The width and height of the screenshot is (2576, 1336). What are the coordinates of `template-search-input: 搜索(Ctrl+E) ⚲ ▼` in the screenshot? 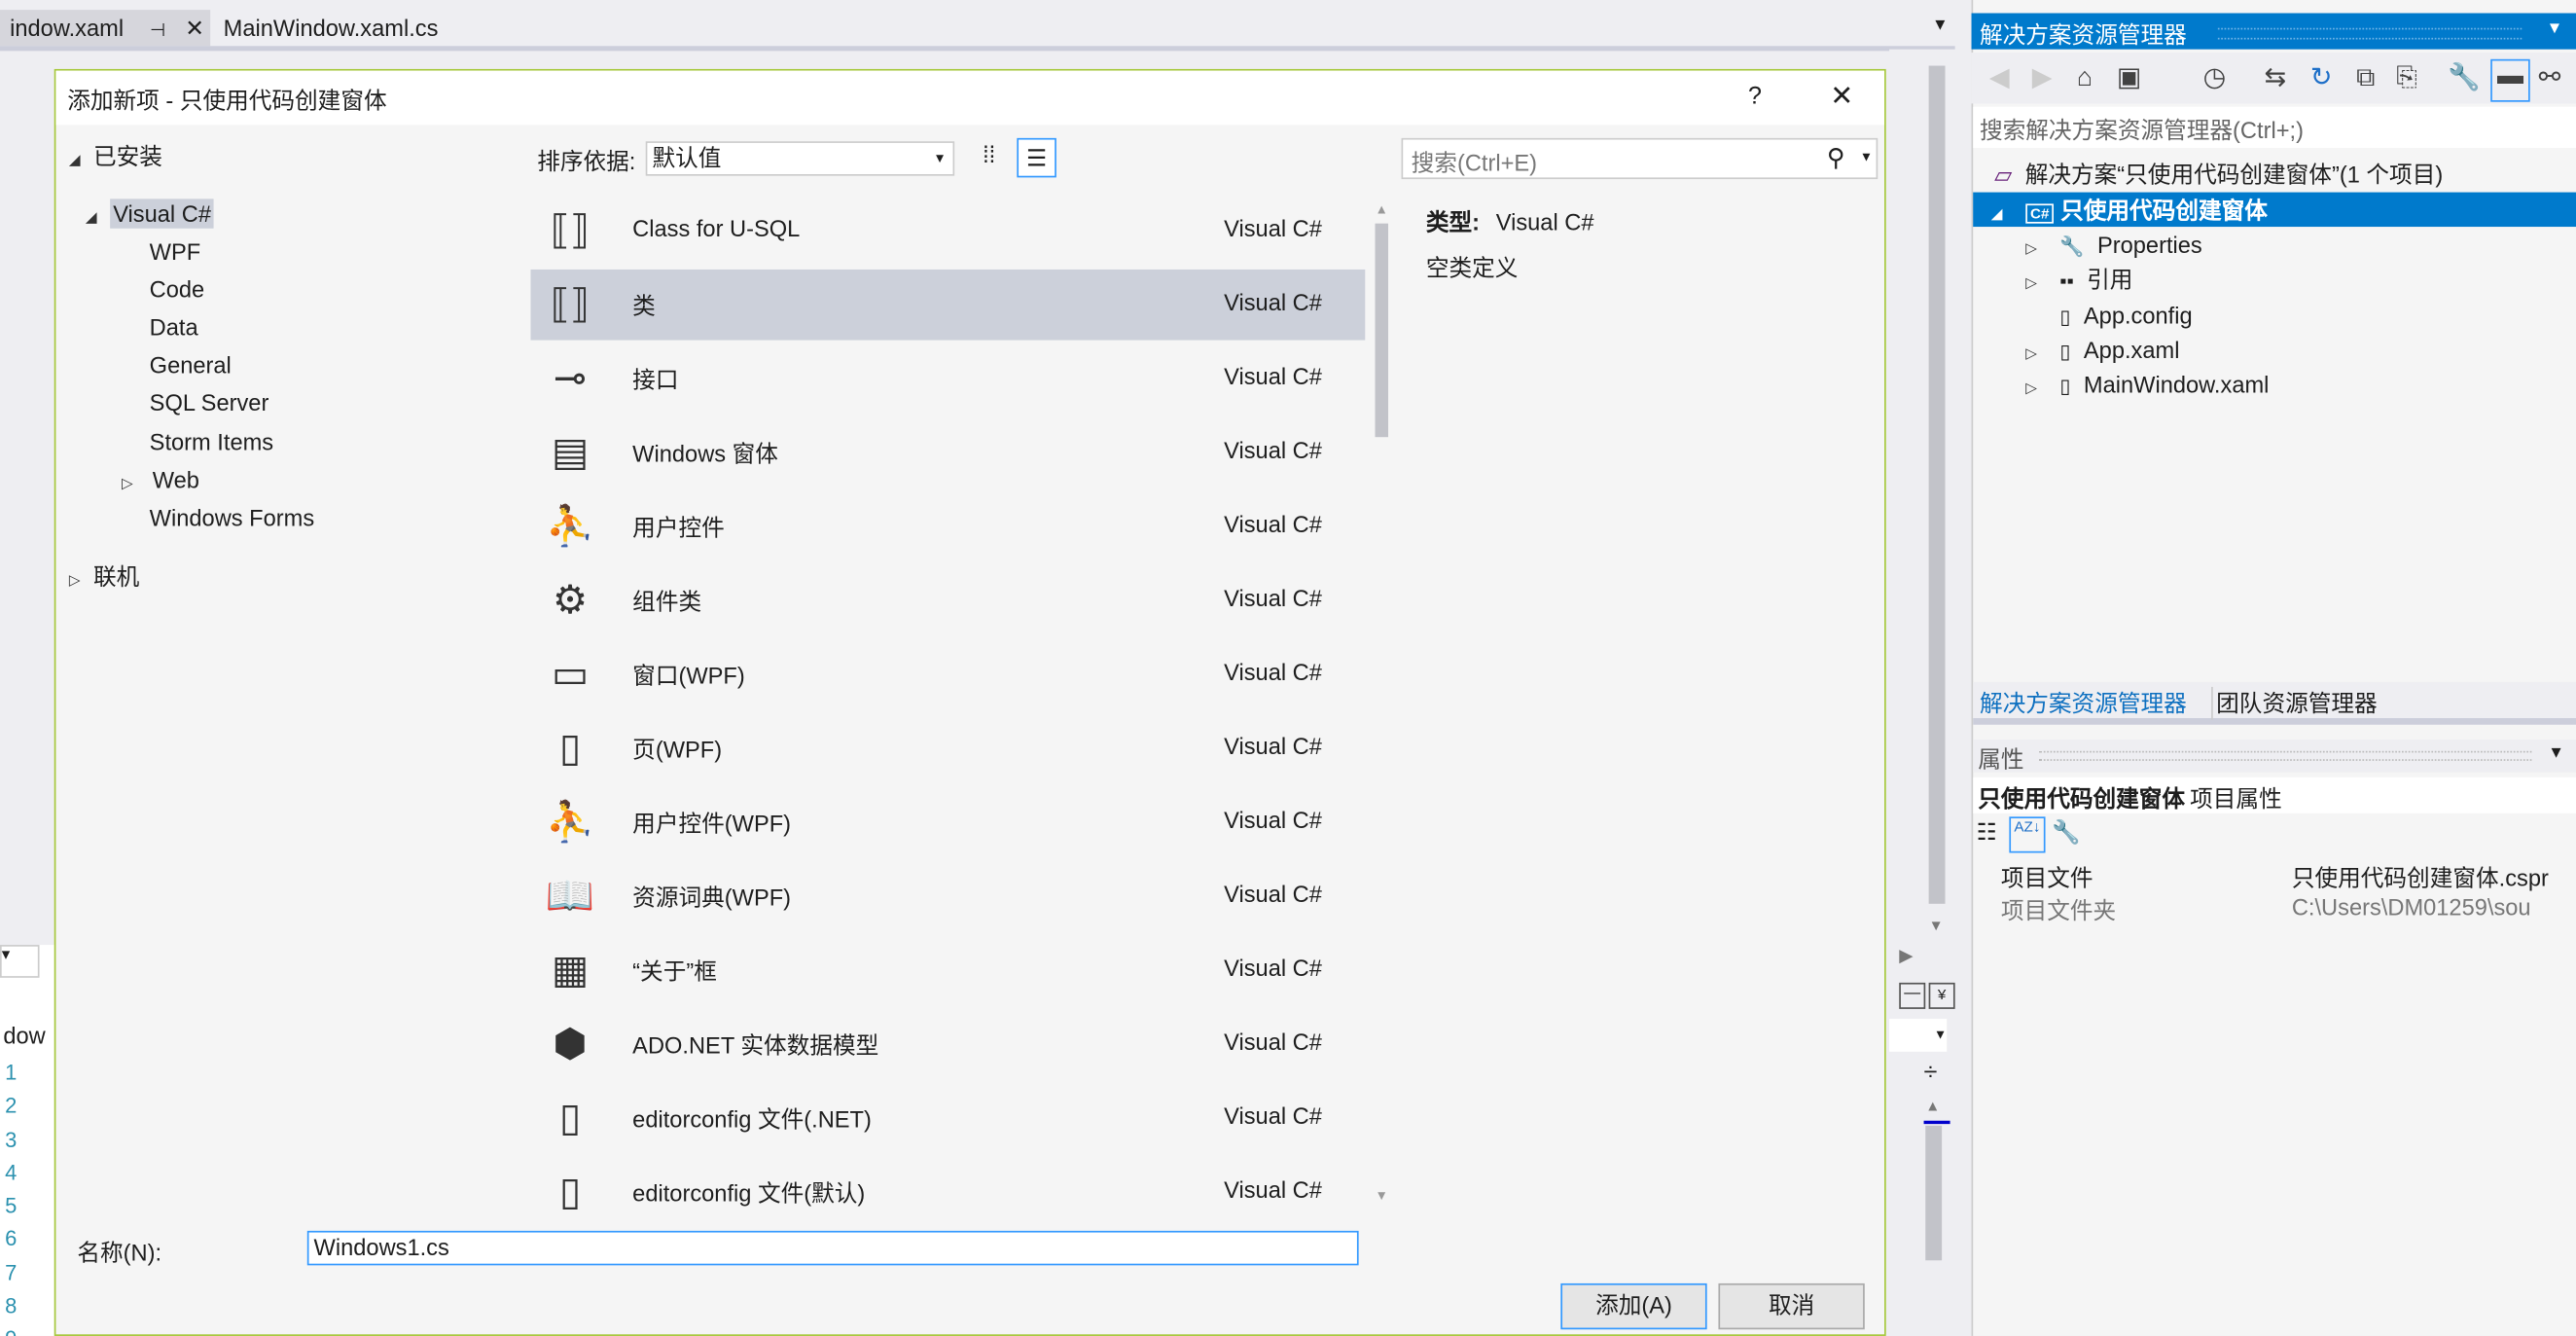 It's located at (1639, 158).